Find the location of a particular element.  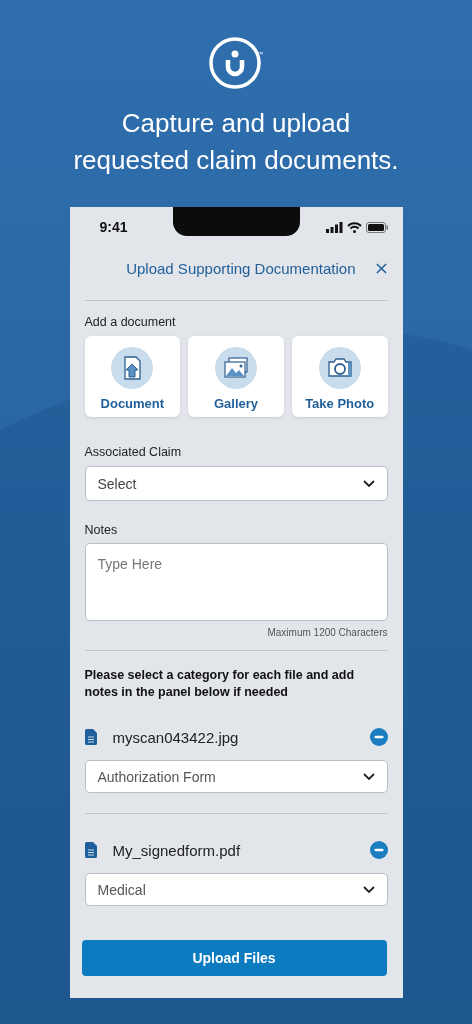

wifi-icon is located at coordinates (354, 227).